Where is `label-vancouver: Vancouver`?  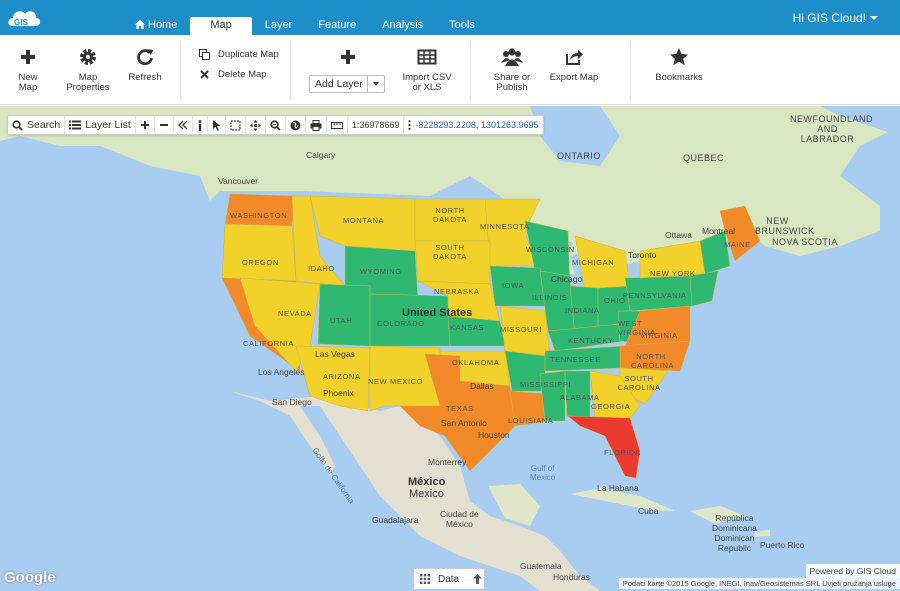
label-vancouver: Vancouver is located at coordinates (238, 181).